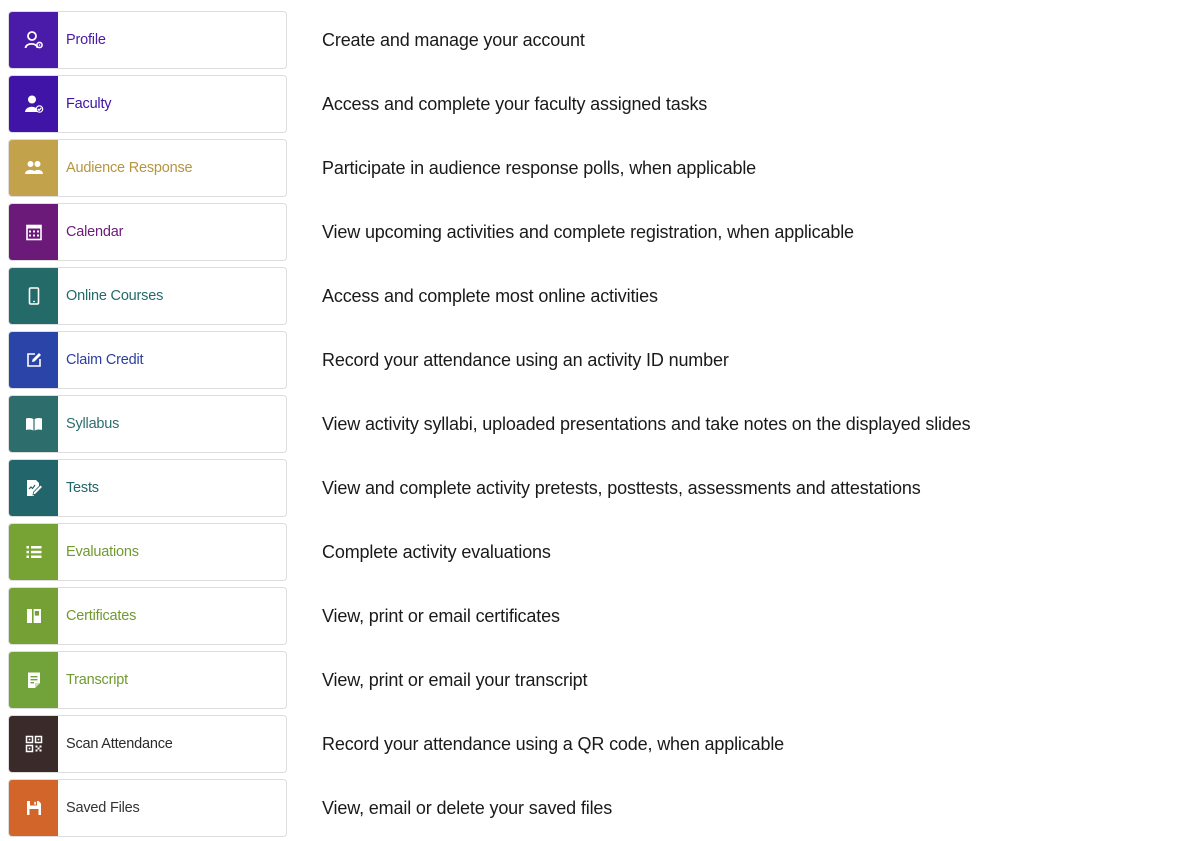 The height and width of the screenshot is (841, 1189). I want to click on online-courses-button: Online Courses, so click(147, 296).